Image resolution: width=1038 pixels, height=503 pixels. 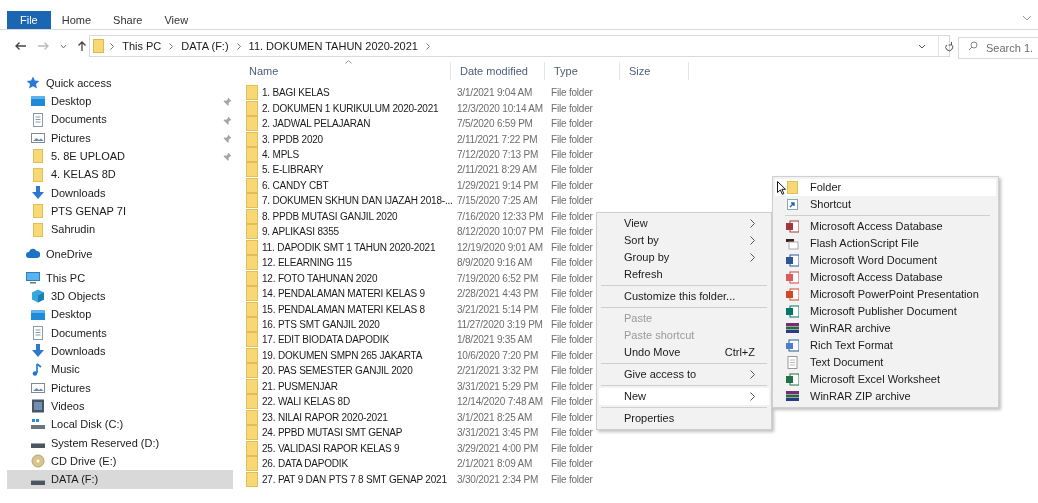 I want to click on menu-item: WinRAR ZIP archive, so click(x=885, y=396).